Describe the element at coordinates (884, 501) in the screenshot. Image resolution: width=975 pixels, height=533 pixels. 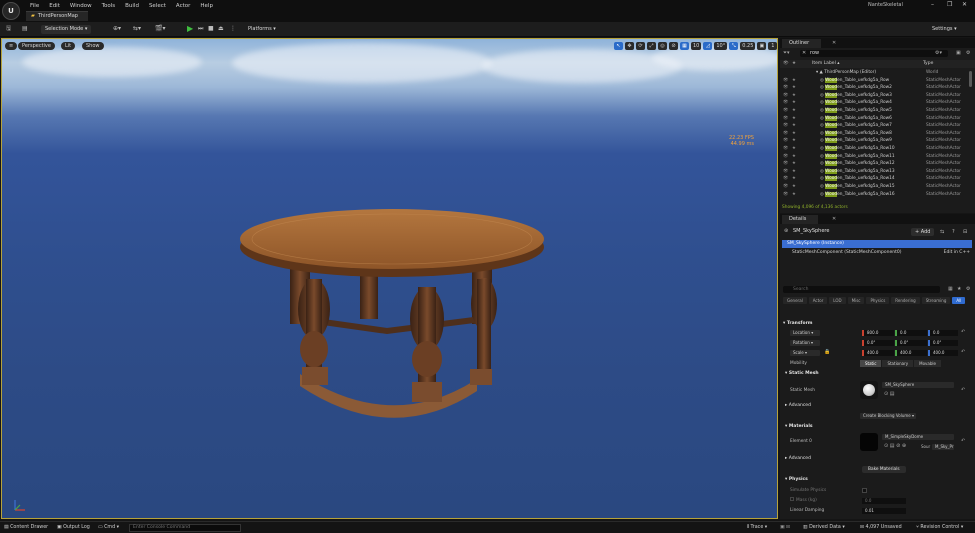
I see `mass-field: 0.0` at that location.